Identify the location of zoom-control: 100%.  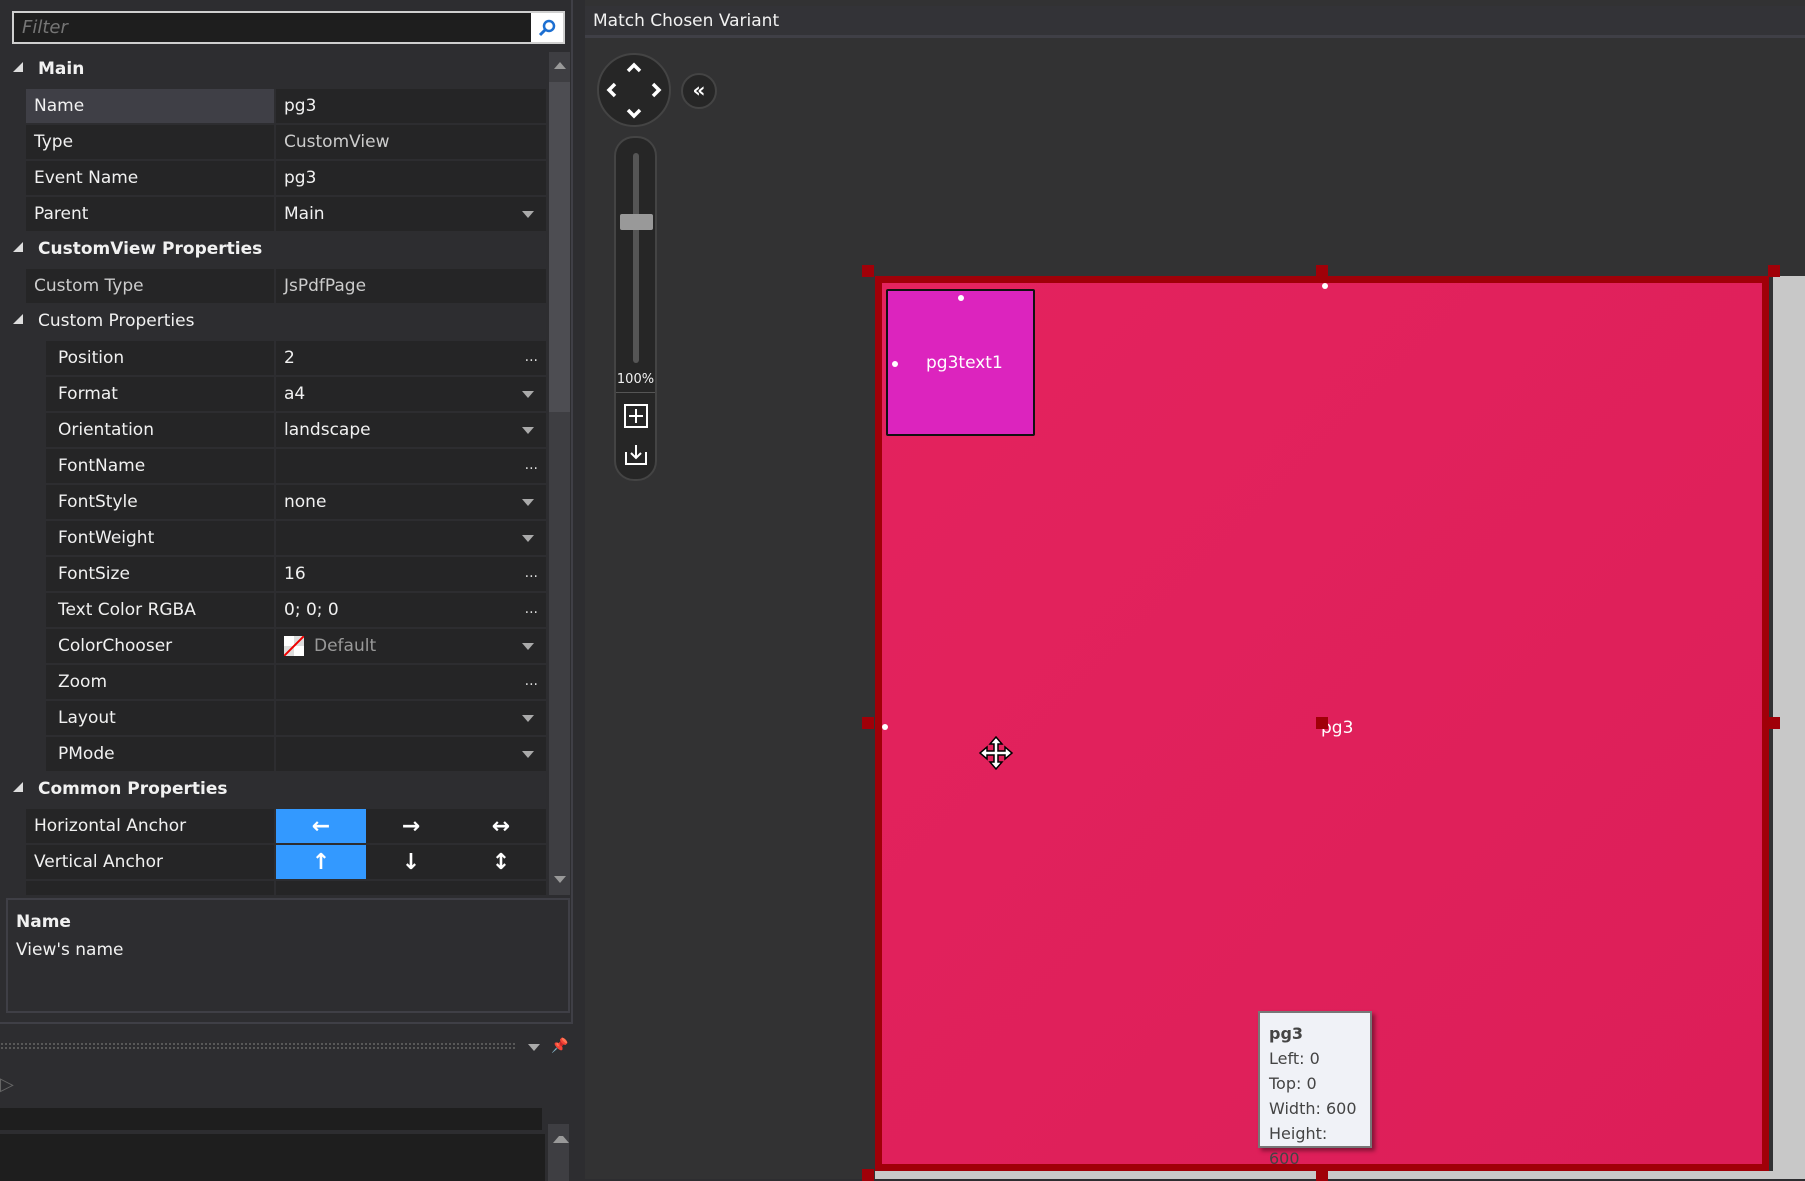
(635, 308).